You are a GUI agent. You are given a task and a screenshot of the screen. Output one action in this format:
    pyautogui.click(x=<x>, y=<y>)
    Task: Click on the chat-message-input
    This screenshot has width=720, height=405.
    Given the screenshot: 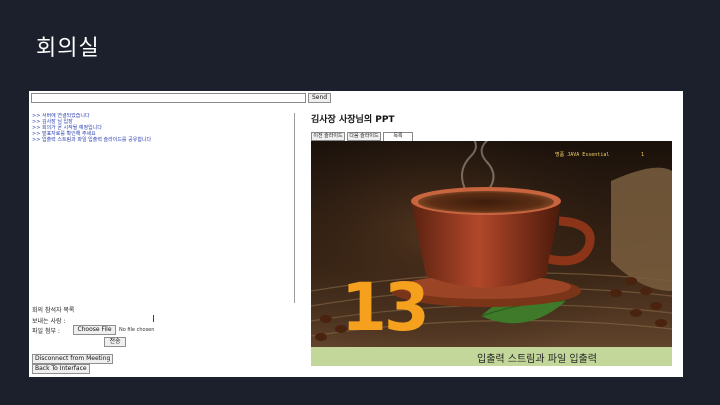 What is the action you would take?
    pyautogui.click(x=168, y=98)
    